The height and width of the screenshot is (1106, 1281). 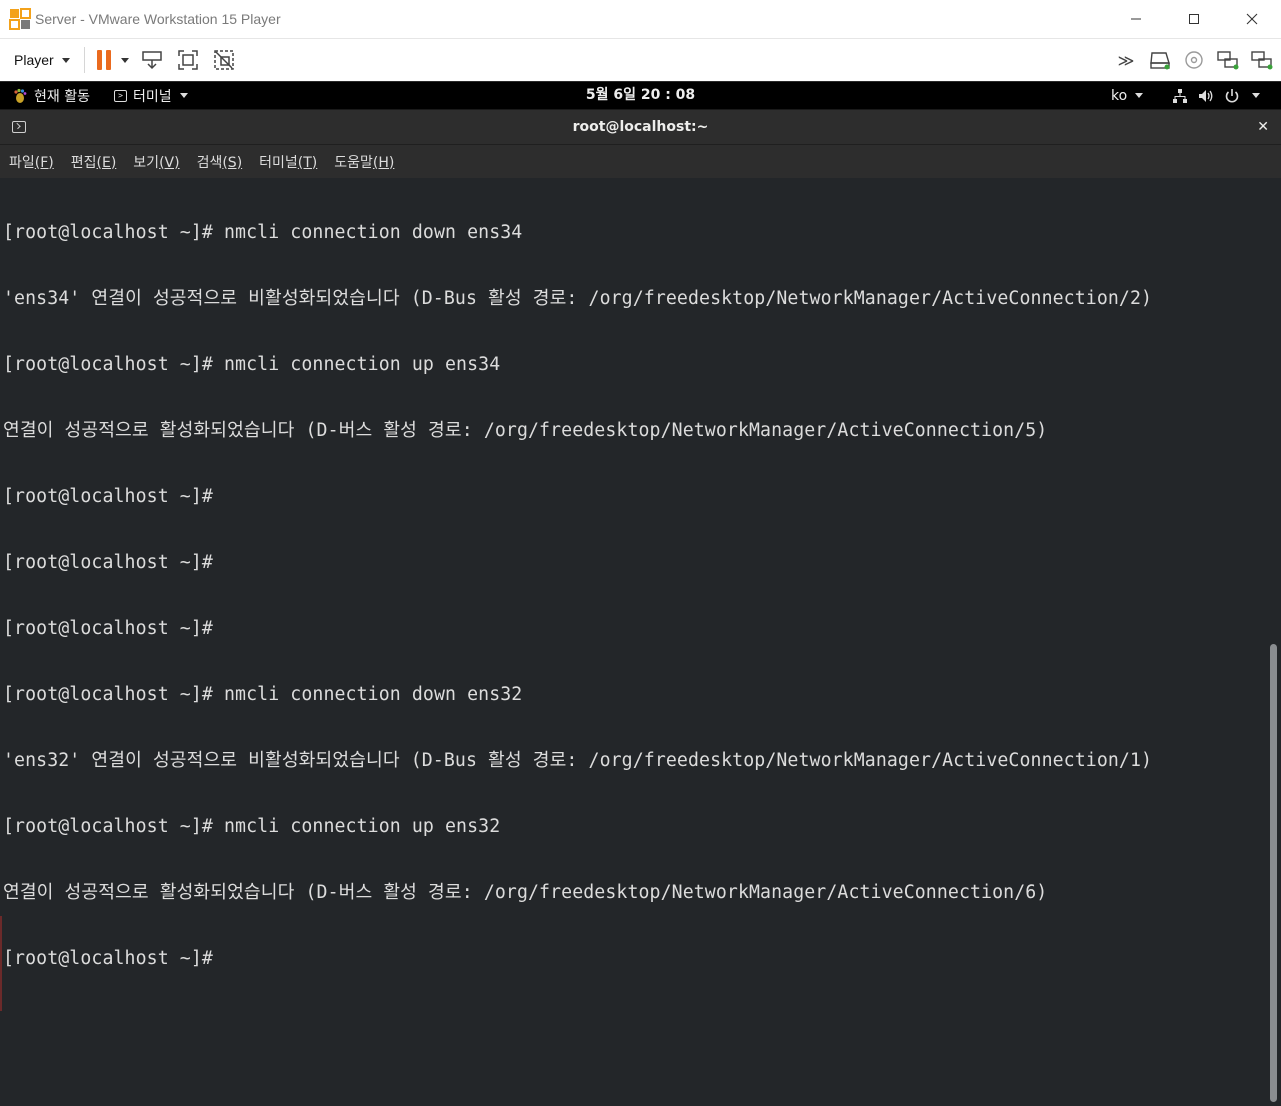 What do you see at coordinates (1216, 95) in the screenshot?
I see `system-menu` at bounding box center [1216, 95].